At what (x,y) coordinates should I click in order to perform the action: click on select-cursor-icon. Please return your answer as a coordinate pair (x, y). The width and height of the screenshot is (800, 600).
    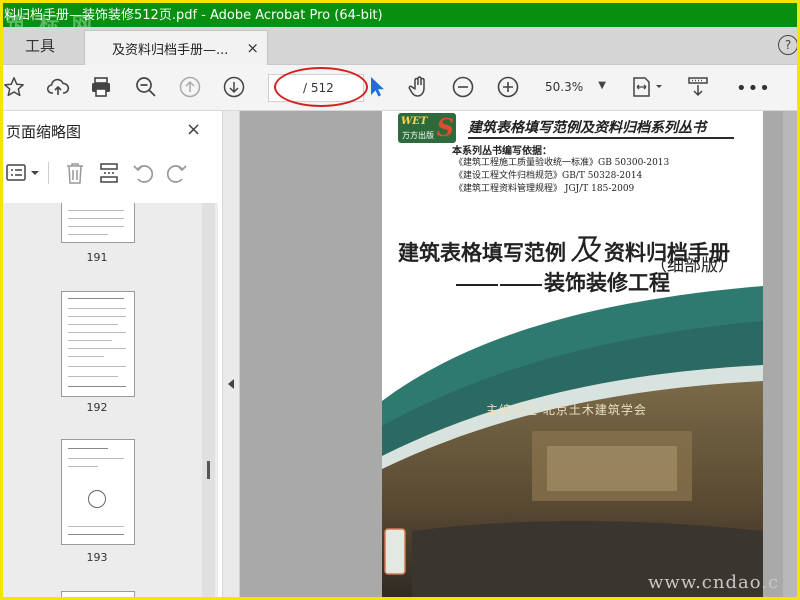
    Looking at the image, I should click on (376, 87).